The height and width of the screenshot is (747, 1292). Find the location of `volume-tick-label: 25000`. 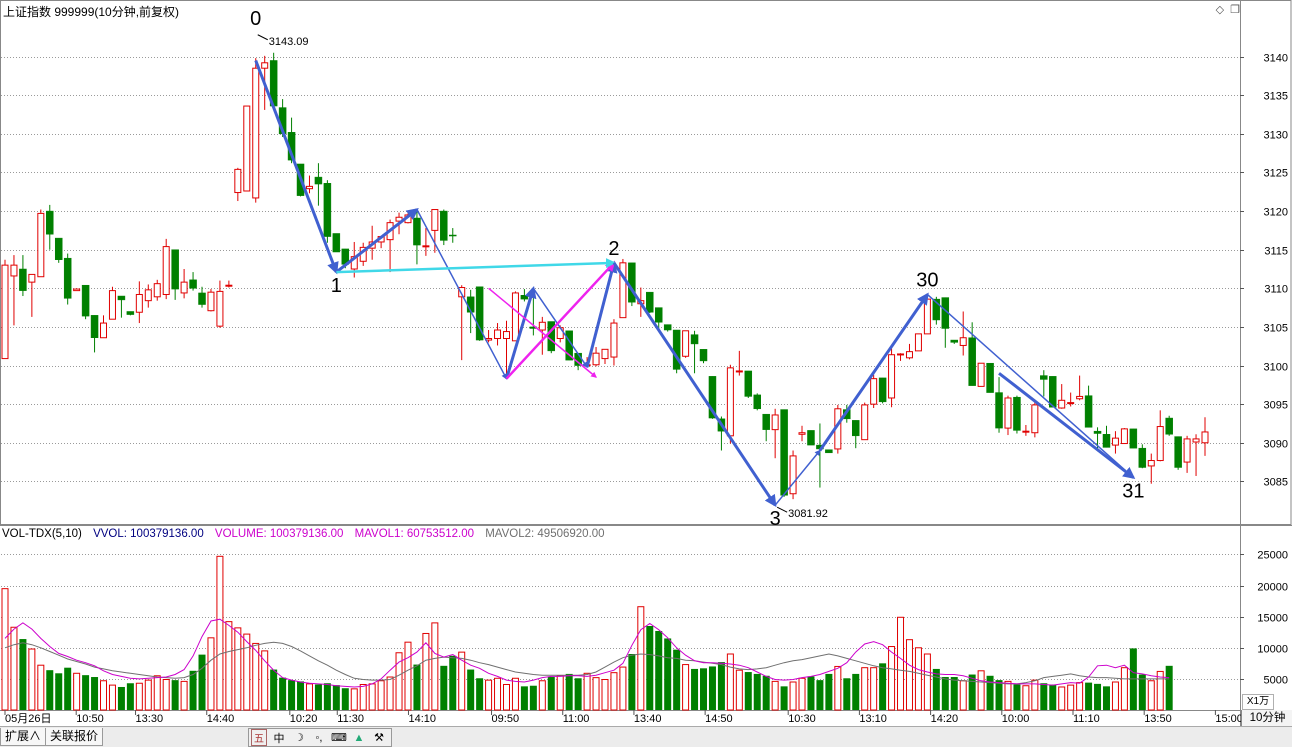

volume-tick-label: 25000 is located at coordinates (1272, 556).